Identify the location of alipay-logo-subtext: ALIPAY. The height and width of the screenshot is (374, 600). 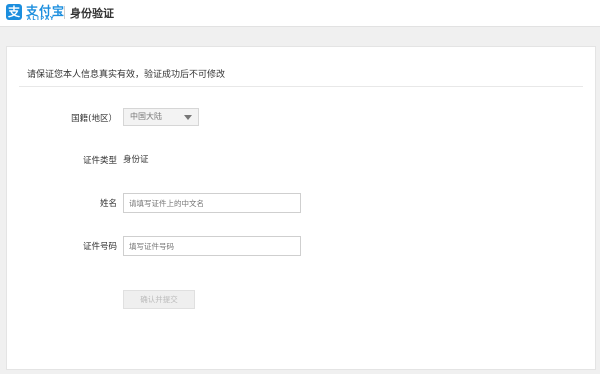
(41, 19).